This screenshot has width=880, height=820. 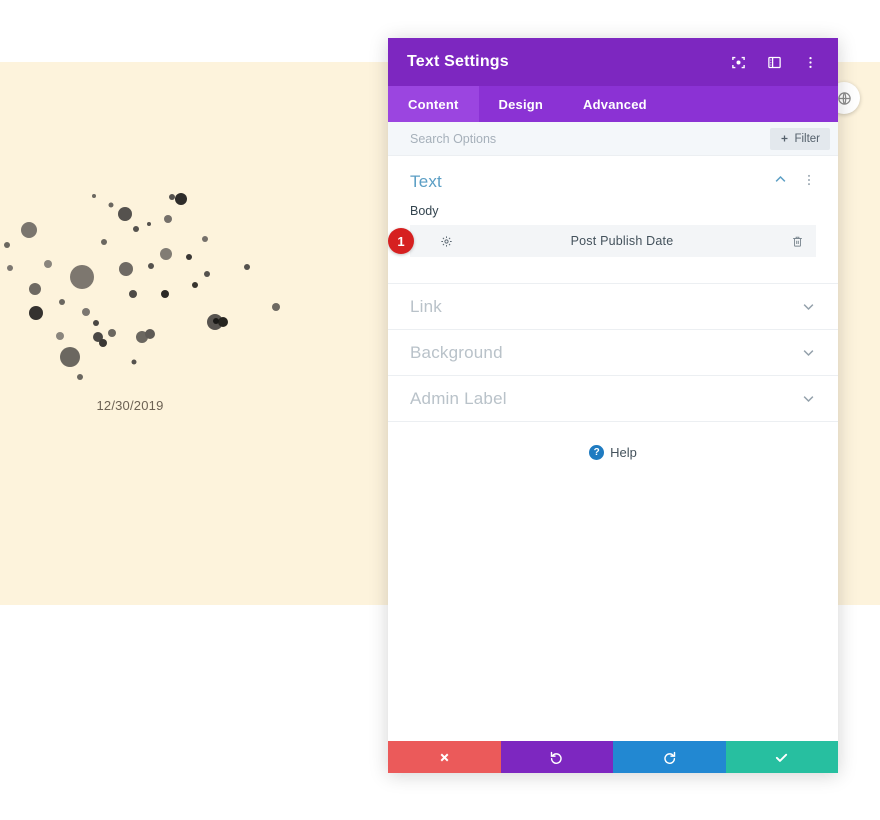 I want to click on check-icon, so click(x=782, y=757).